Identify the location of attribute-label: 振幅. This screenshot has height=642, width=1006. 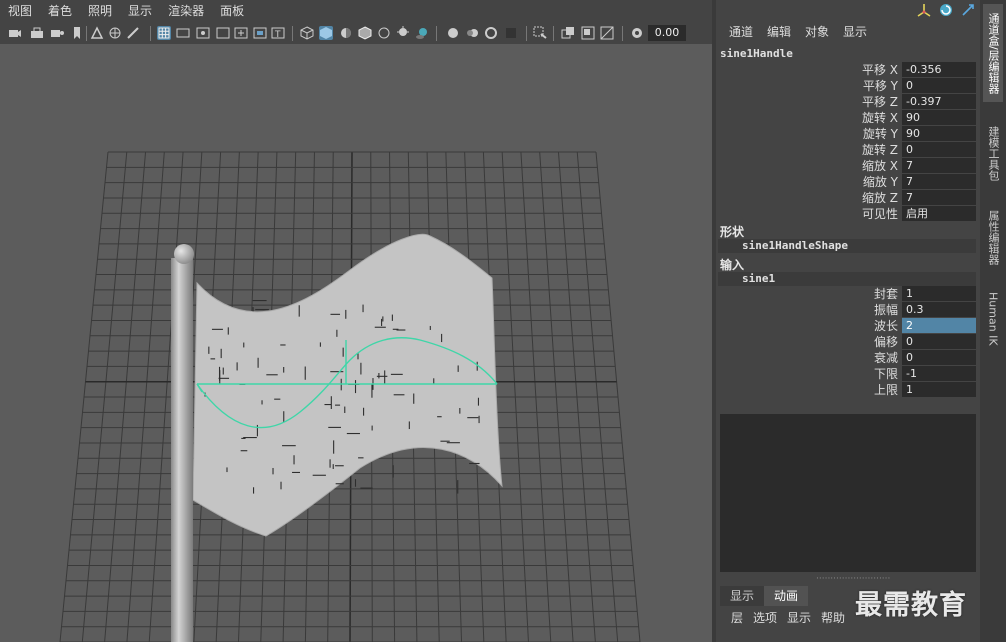
(886, 310).